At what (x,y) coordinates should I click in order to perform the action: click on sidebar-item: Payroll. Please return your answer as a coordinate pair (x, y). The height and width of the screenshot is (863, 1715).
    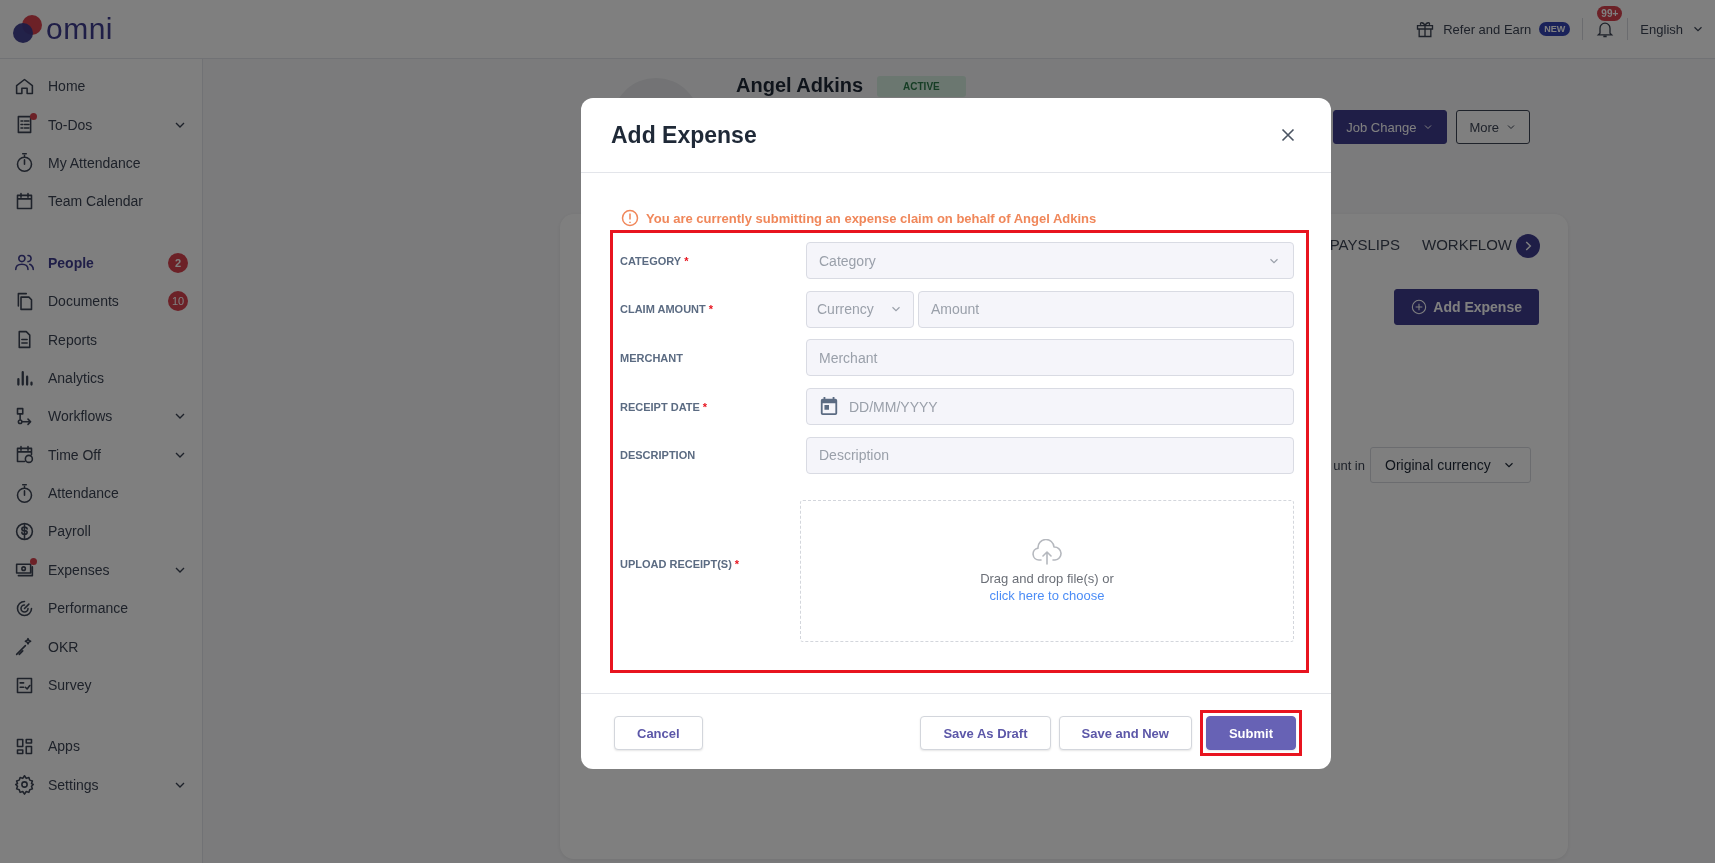
    Looking at the image, I should click on (101, 531).